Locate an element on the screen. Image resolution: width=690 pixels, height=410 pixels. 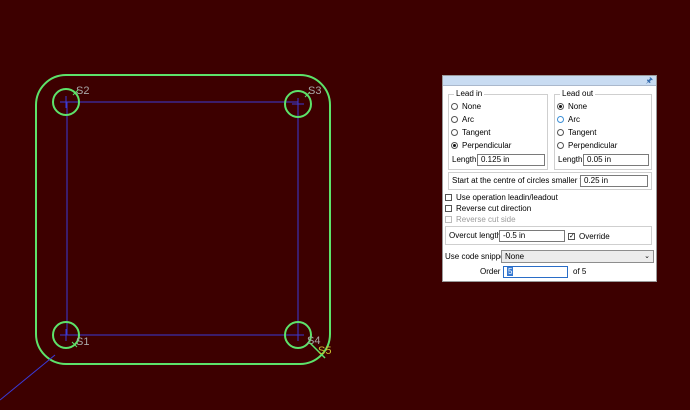
label-s1: S1 is located at coordinates (82, 342).